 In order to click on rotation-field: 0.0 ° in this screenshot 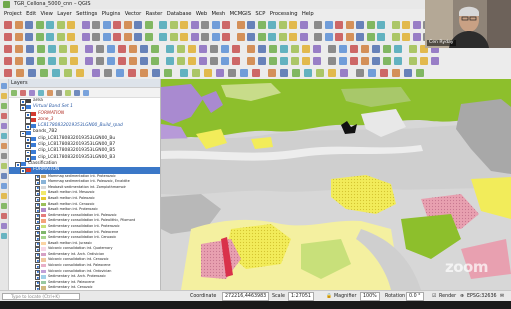, I will do `click(415, 296)`.